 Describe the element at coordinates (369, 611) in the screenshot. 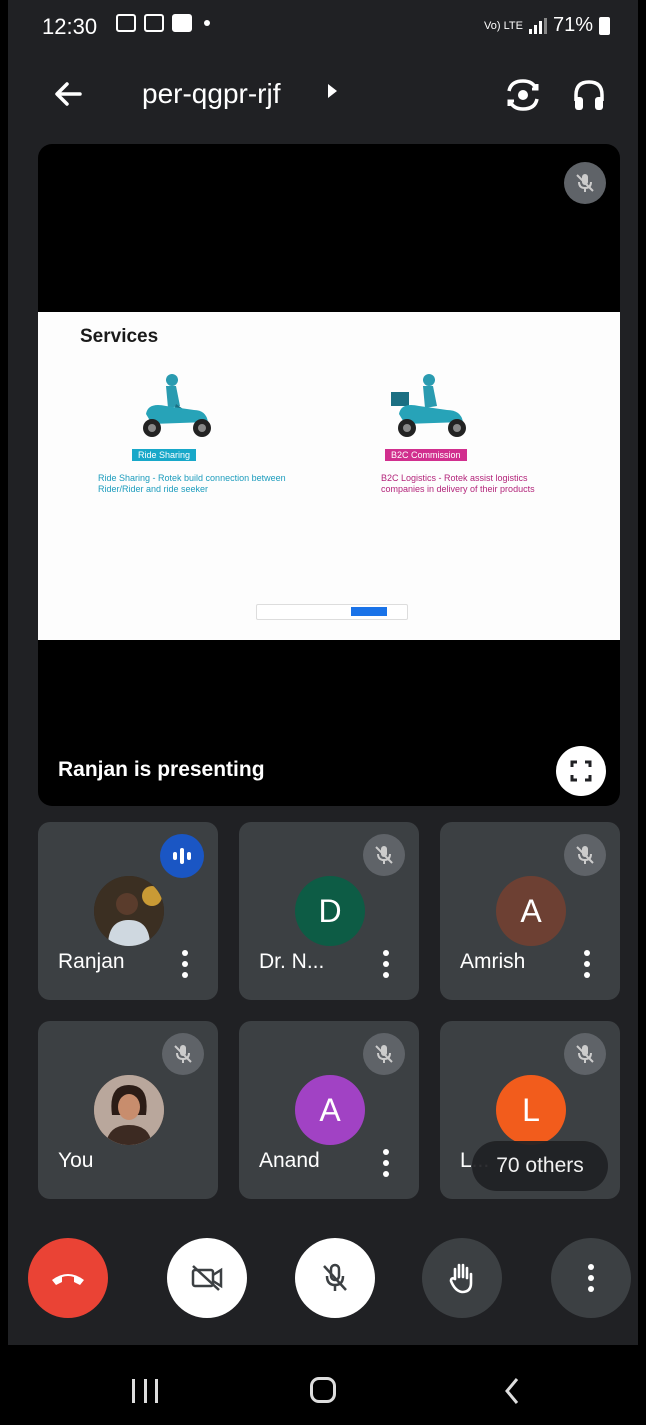

I see `slide-notification-button` at that location.